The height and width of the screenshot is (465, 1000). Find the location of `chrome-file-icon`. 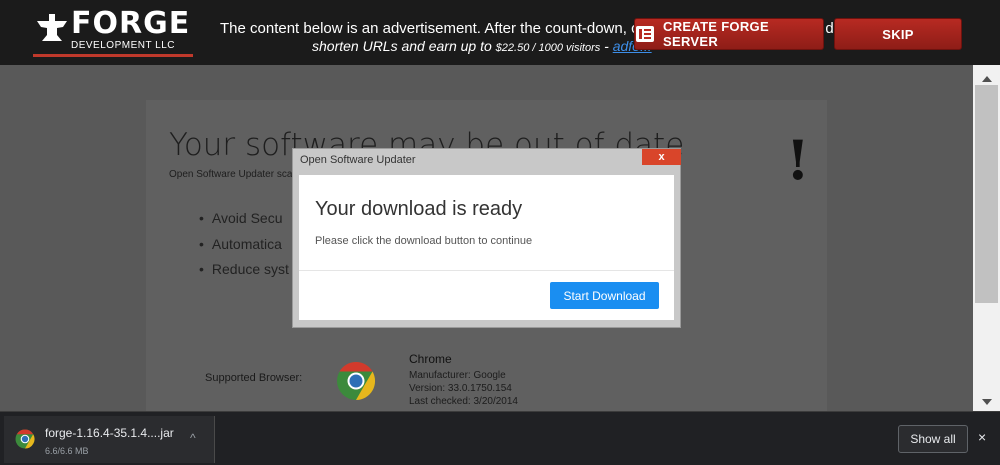

chrome-file-icon is located at coordinates (25, 439).